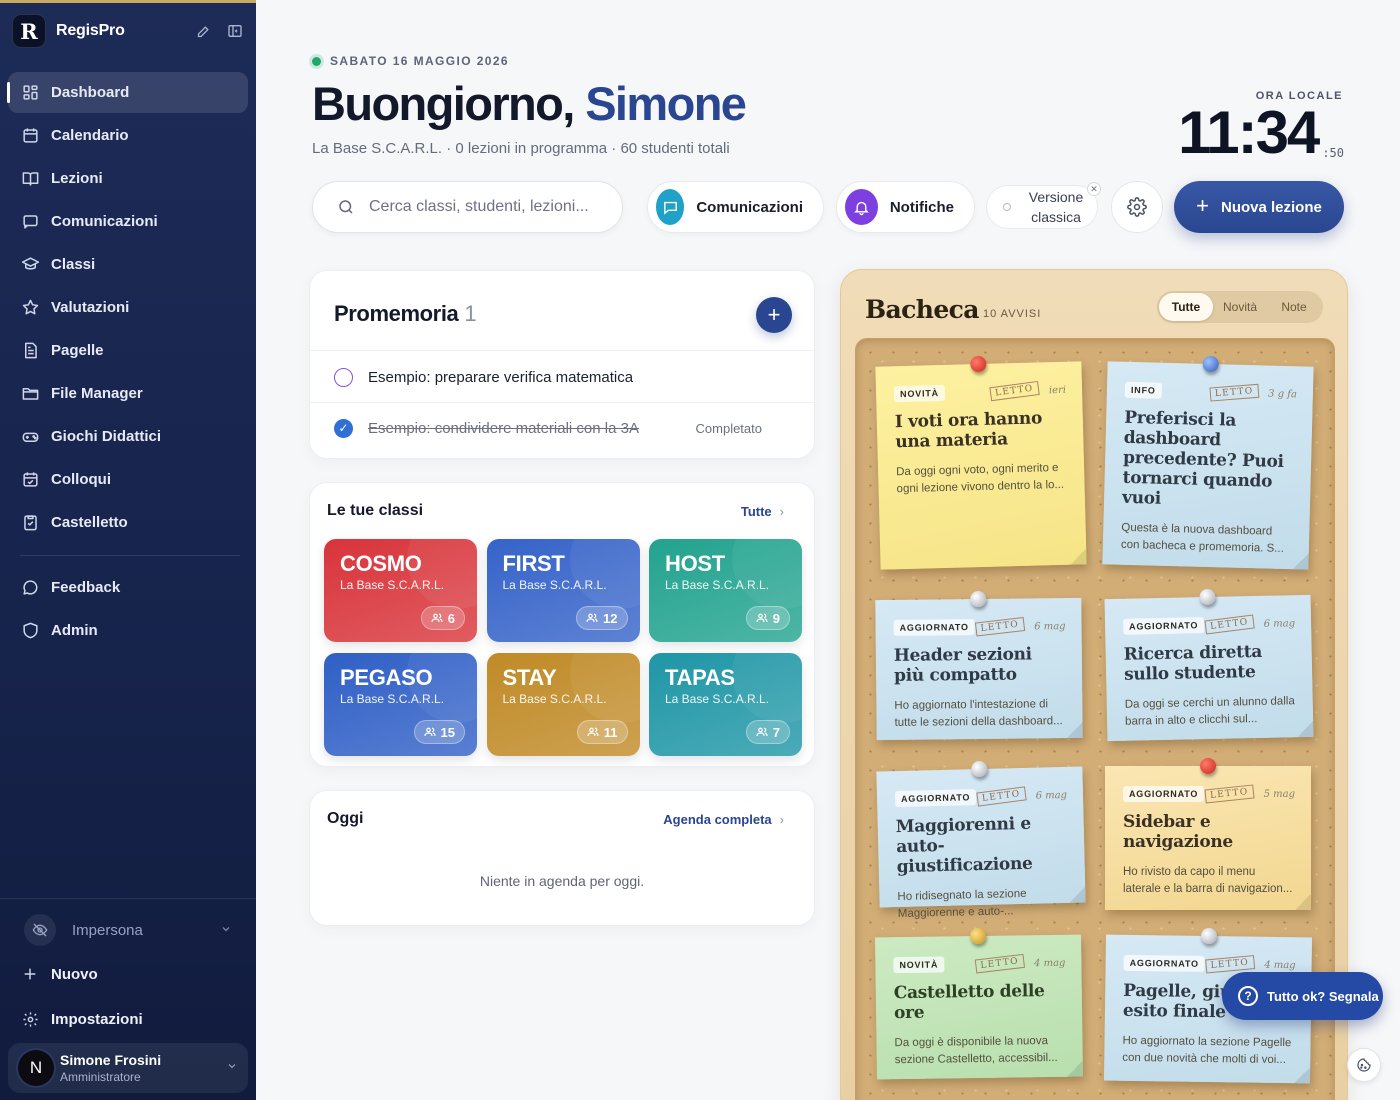 Image resolution: width=1400 pixels, height=1100 pixels. What do you see at coordinates (29, 31) in the screenshot?
I see `app-logo: R` at bounding box center [29, 31].